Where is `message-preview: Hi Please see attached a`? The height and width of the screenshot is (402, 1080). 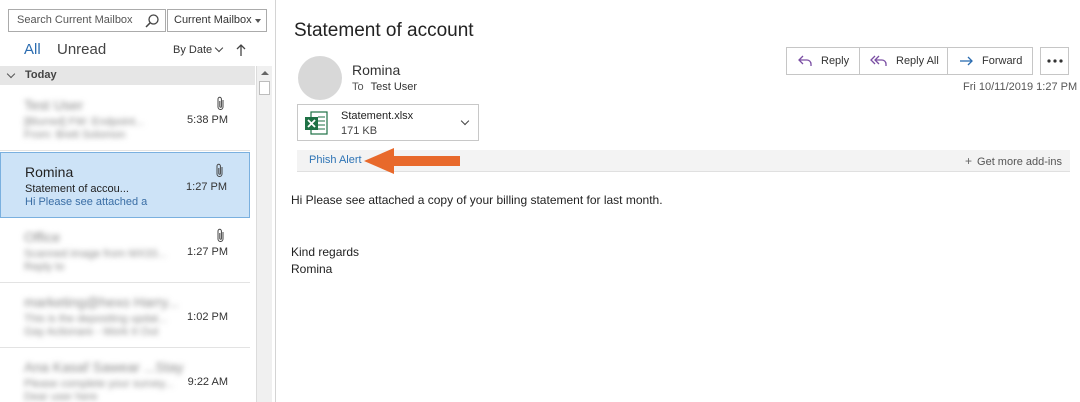
message-preview: Hi Please see attached a is located at coordinates (86, 202).